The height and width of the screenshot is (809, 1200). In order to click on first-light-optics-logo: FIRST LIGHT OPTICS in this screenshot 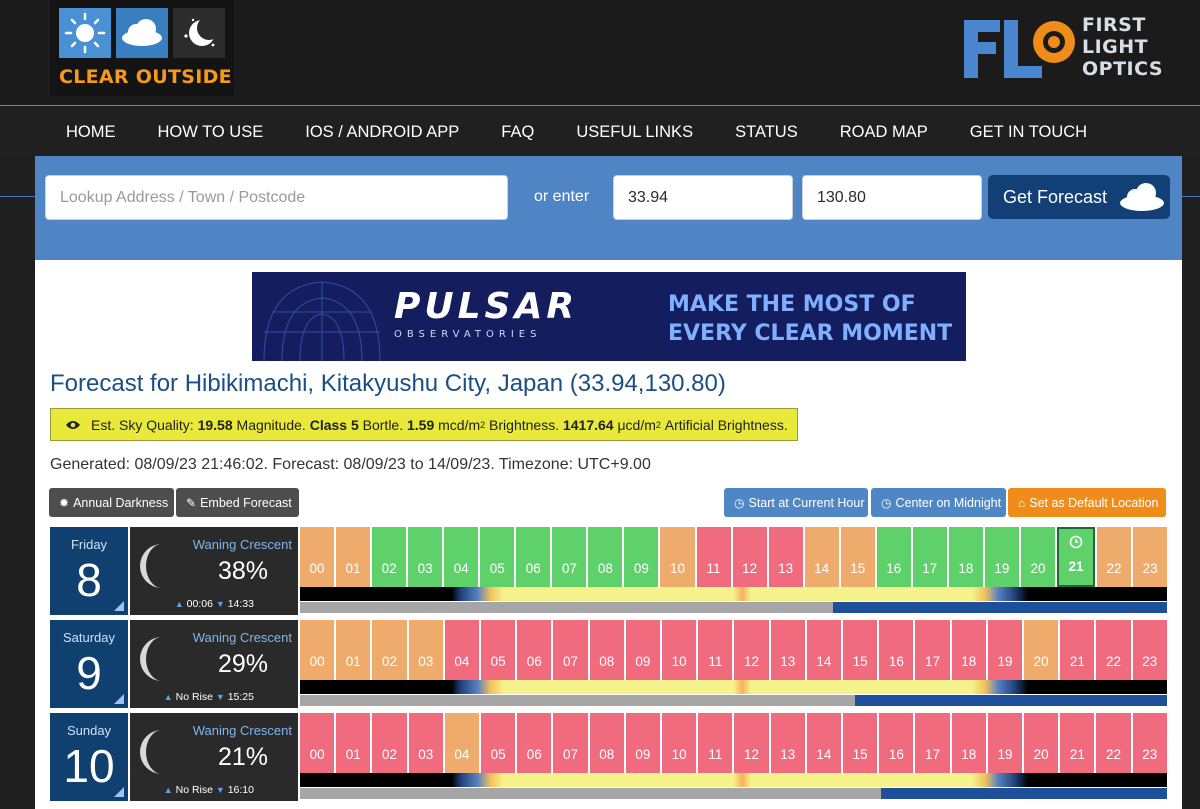, I will do `click(1067, 49)`.